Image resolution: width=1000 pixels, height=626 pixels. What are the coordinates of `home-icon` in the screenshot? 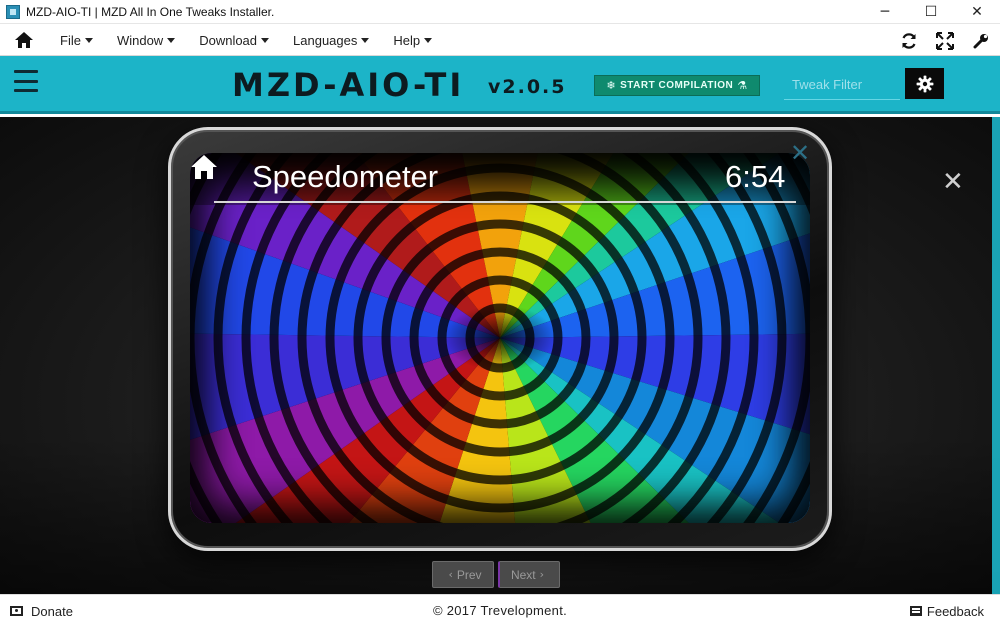 It's located at (24, 40).